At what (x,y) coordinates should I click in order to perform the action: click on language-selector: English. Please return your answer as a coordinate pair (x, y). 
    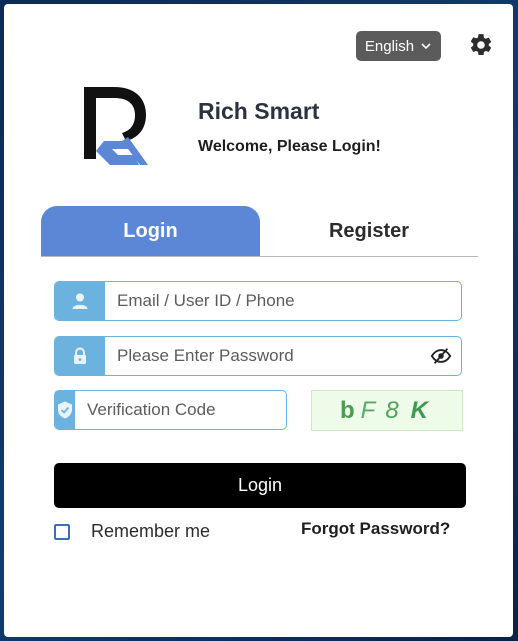
    Looking at the image, I should click on (398, 46).